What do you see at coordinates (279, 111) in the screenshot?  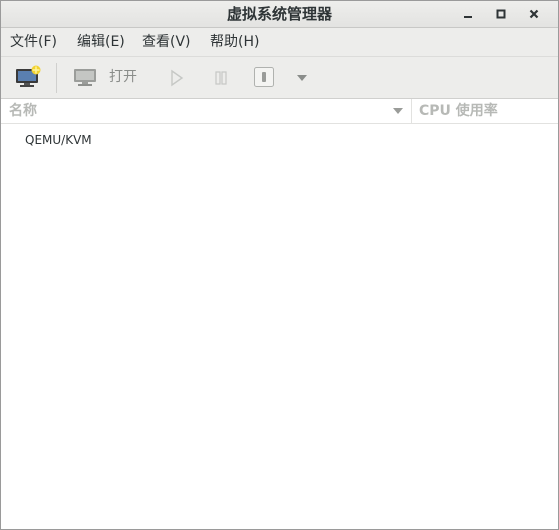 I see `column-header: 名称 CPU 使用率` at bounding box center [279, 111].